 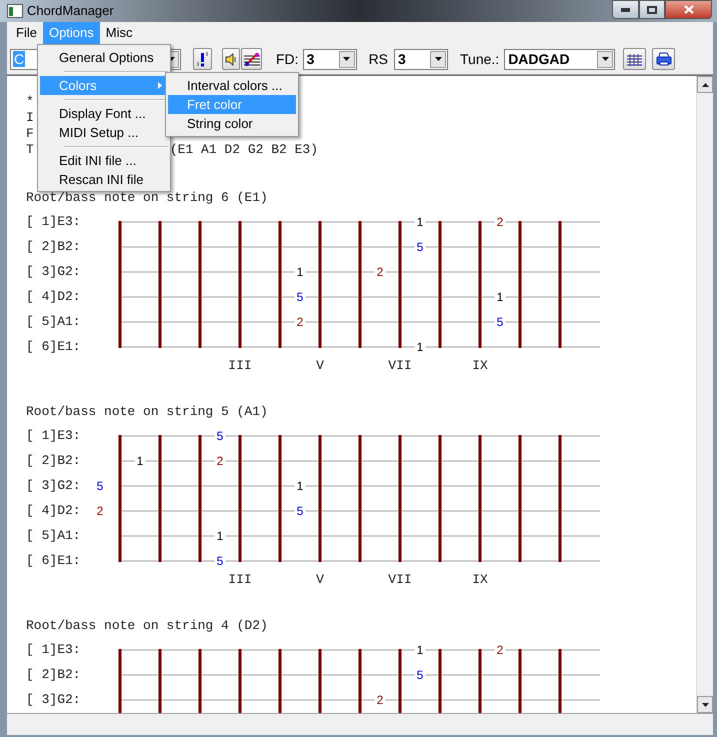 I want to click on menu-item: File, so click(x=26, y=33).